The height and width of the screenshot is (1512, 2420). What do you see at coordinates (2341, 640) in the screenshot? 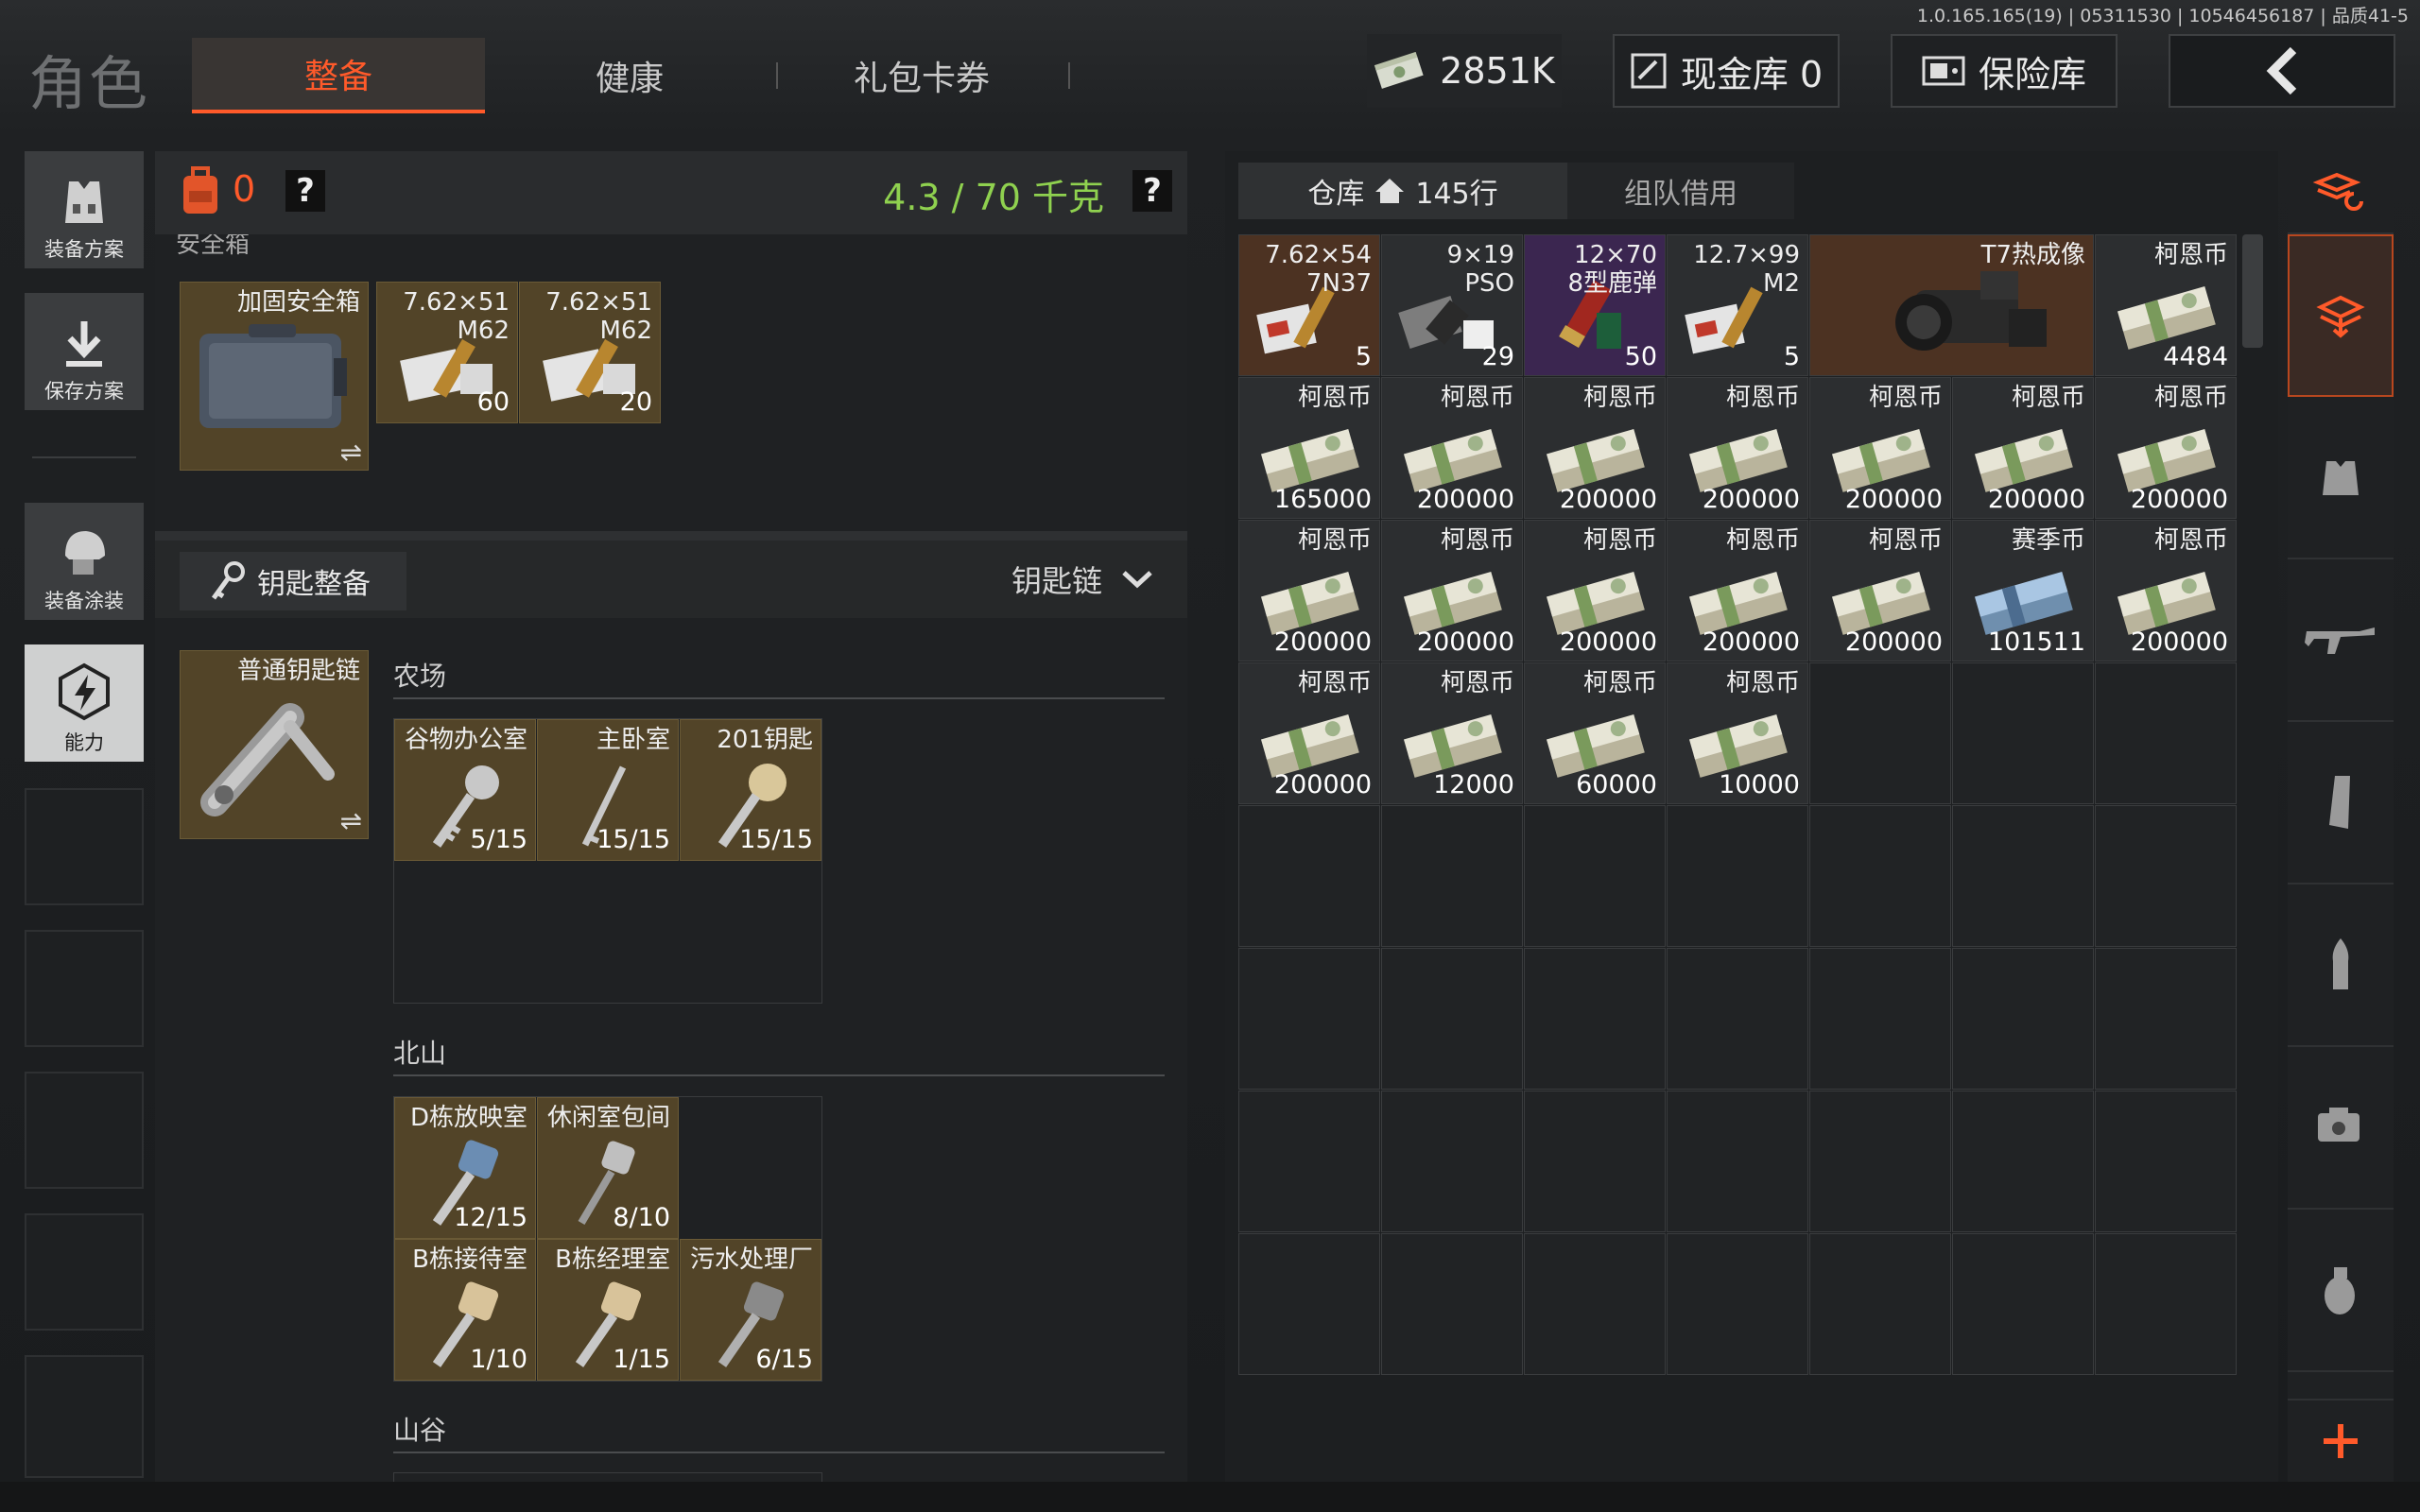
I see `weapon-filter-button` at bounding box center [2341, 640].